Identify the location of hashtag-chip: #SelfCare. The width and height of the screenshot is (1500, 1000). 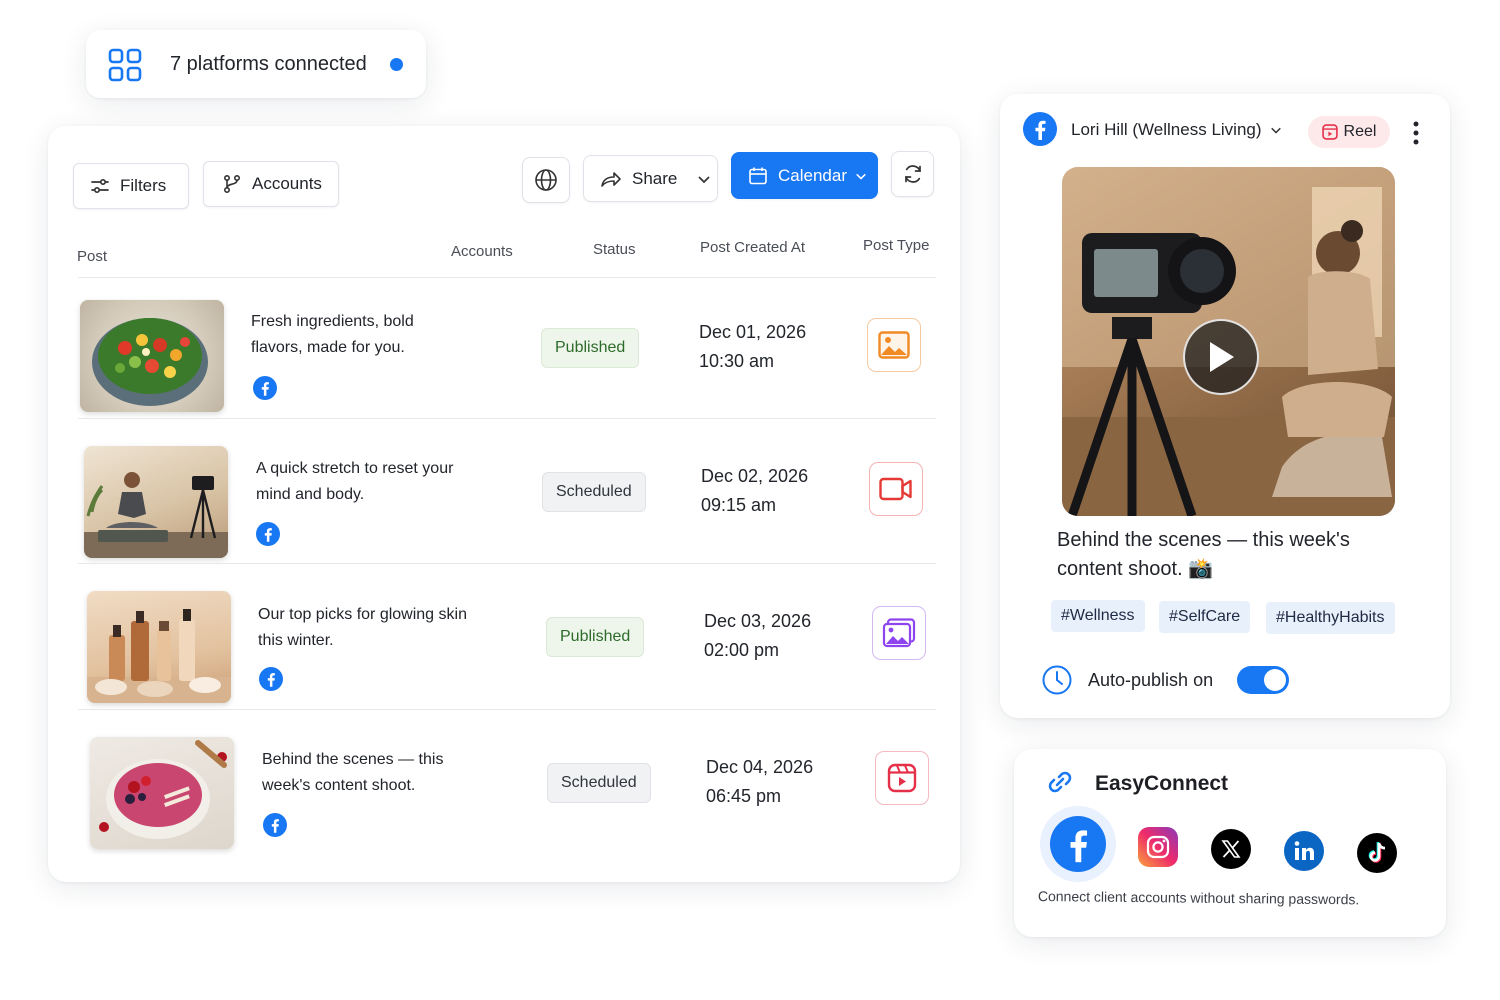
(1205, 617).